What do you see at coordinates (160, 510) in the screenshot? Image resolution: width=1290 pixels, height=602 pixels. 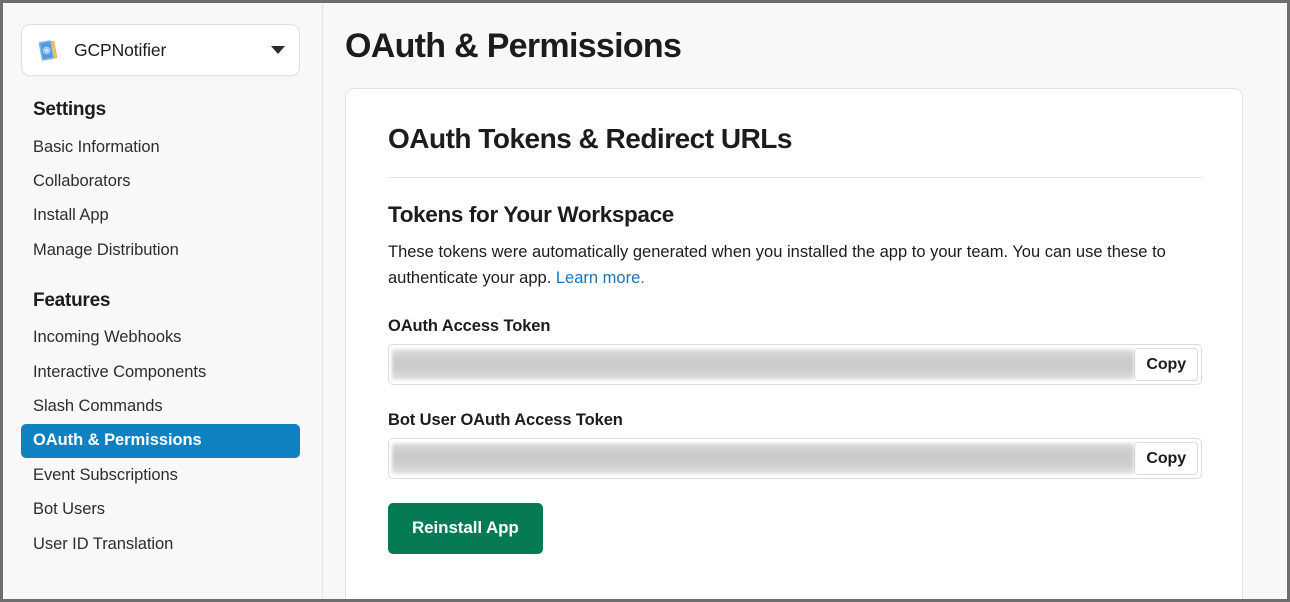 I see `sidebar-item-bot-users: Bot Users` at bounding box center [160, 510].